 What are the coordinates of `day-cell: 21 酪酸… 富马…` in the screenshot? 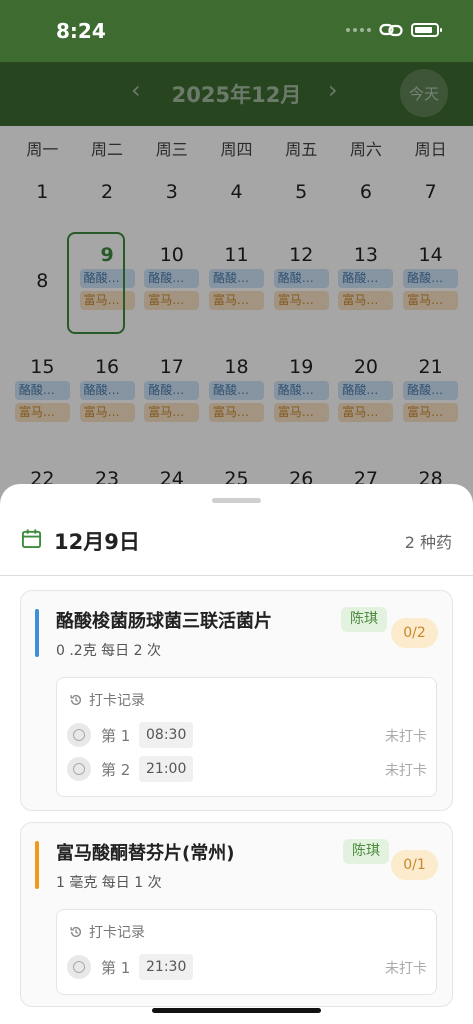 It's located at (430, 389).